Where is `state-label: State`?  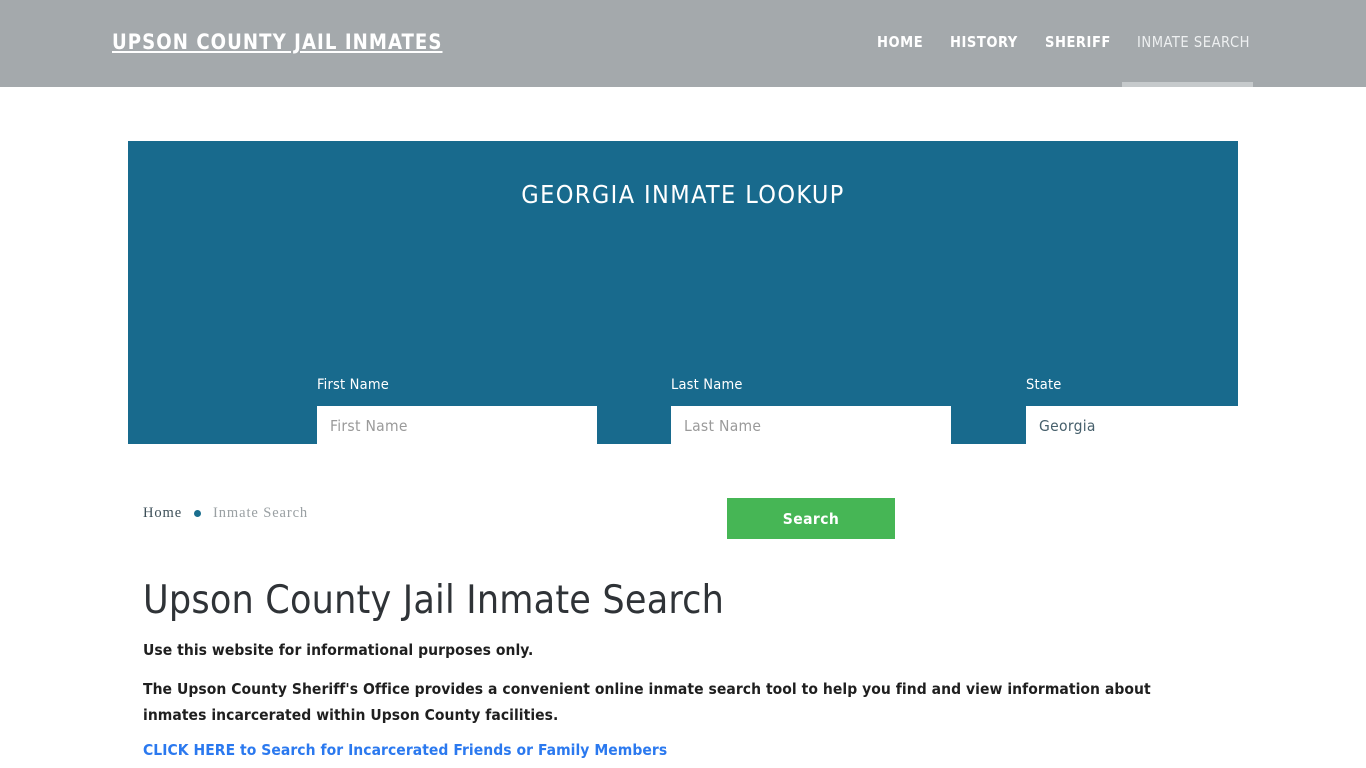
state-label: State is located at coordinates (1044, 385).